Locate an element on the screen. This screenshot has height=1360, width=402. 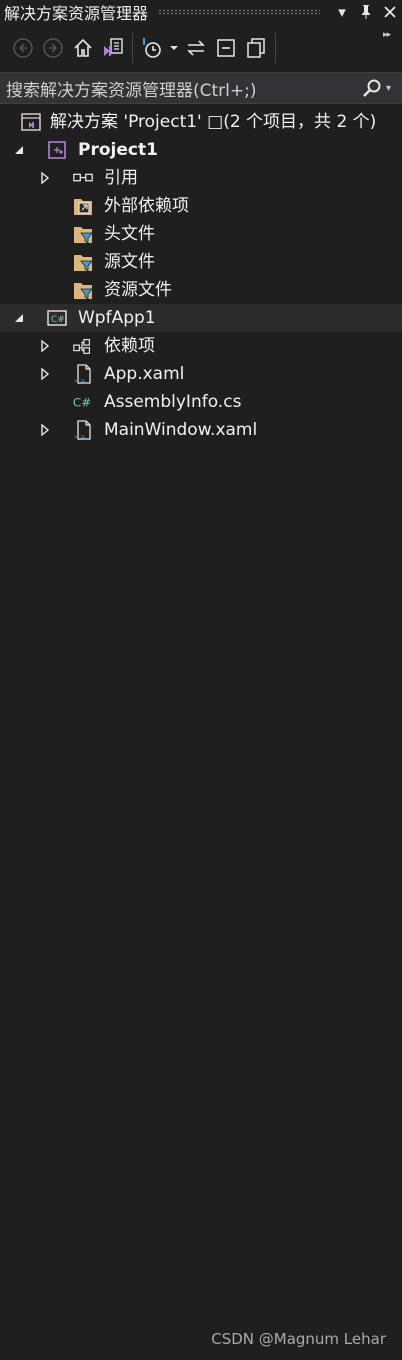
toolbar: ▸▸ is located at coordinates (201, 48).